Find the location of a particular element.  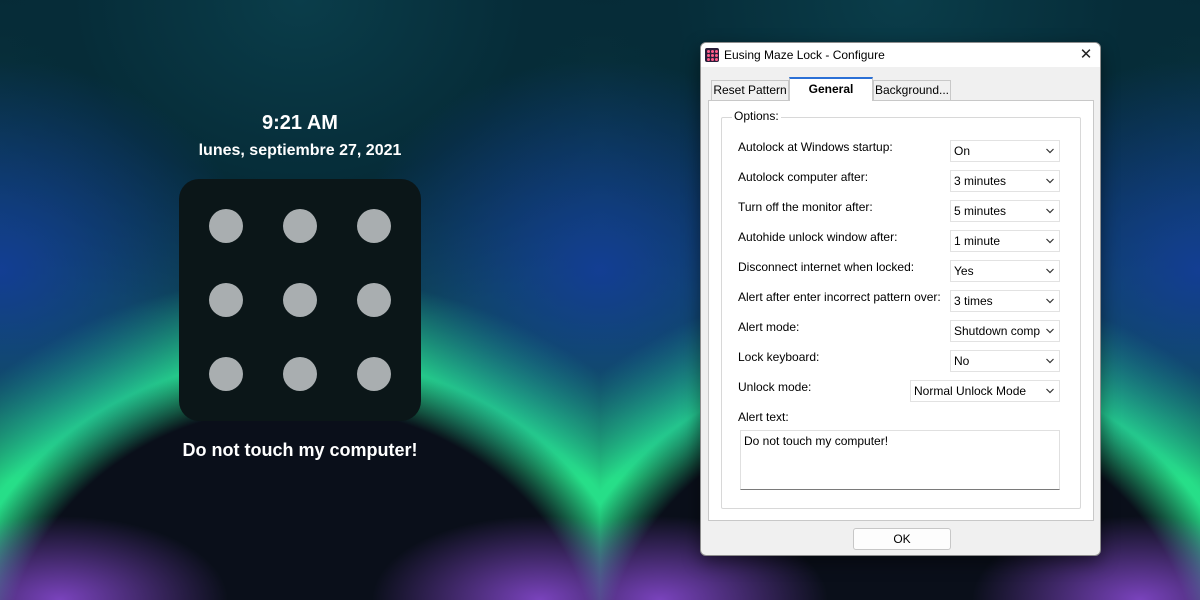

autolock-startup-select: On is located at coordinates (1005, 151).